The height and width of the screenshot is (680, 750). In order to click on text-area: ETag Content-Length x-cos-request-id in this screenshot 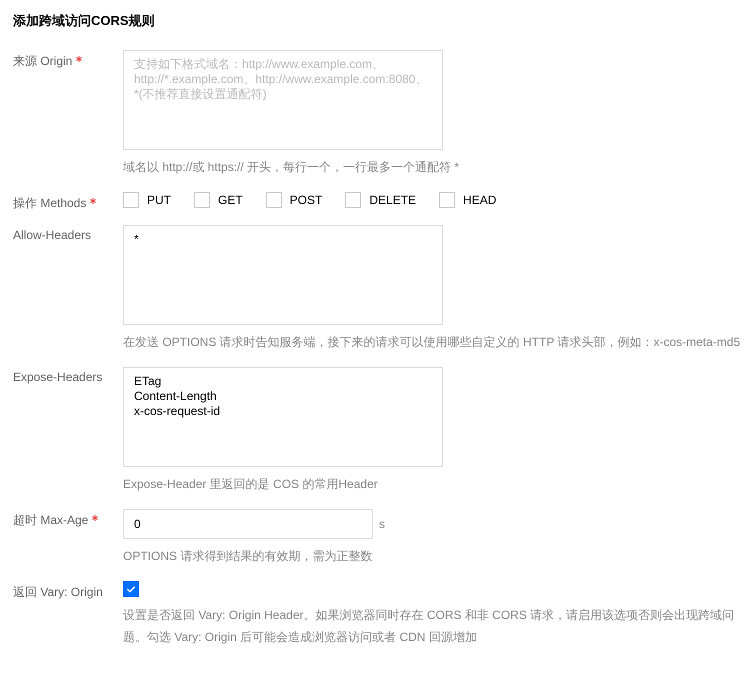, I will do `click(283, 417)`.